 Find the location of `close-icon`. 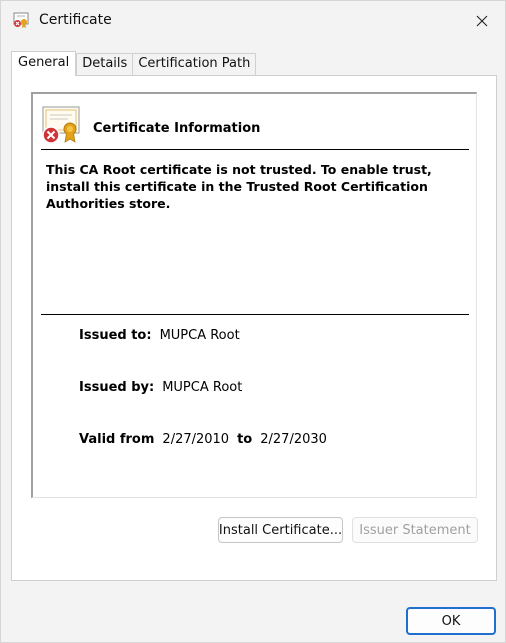

close-icon is located at coordinates (482, 21).